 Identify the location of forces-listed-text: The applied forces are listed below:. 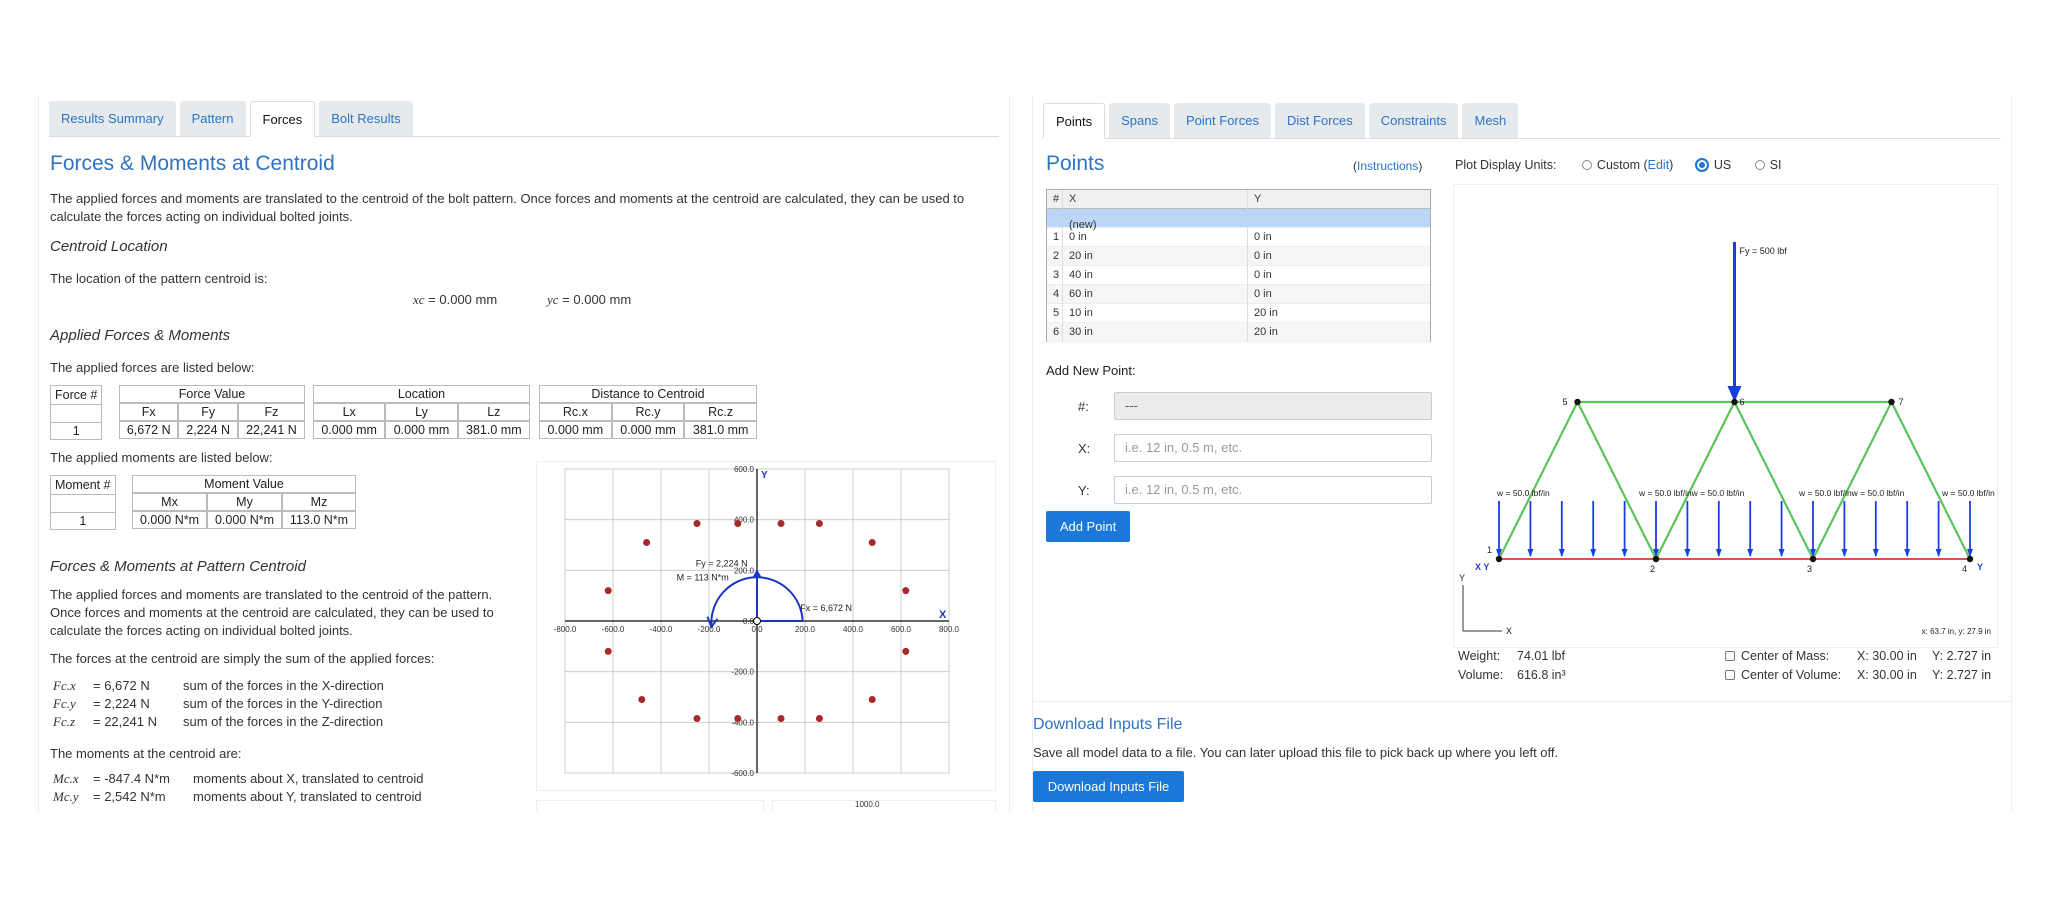
(152, 367).